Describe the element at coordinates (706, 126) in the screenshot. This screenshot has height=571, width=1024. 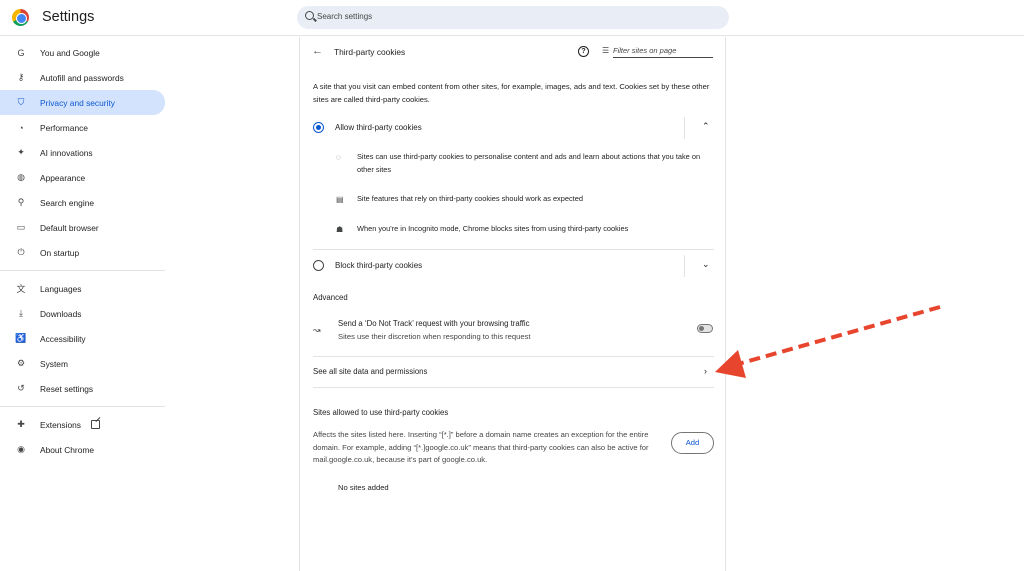
I see `chevron-up-icon: ⌃` at that location.